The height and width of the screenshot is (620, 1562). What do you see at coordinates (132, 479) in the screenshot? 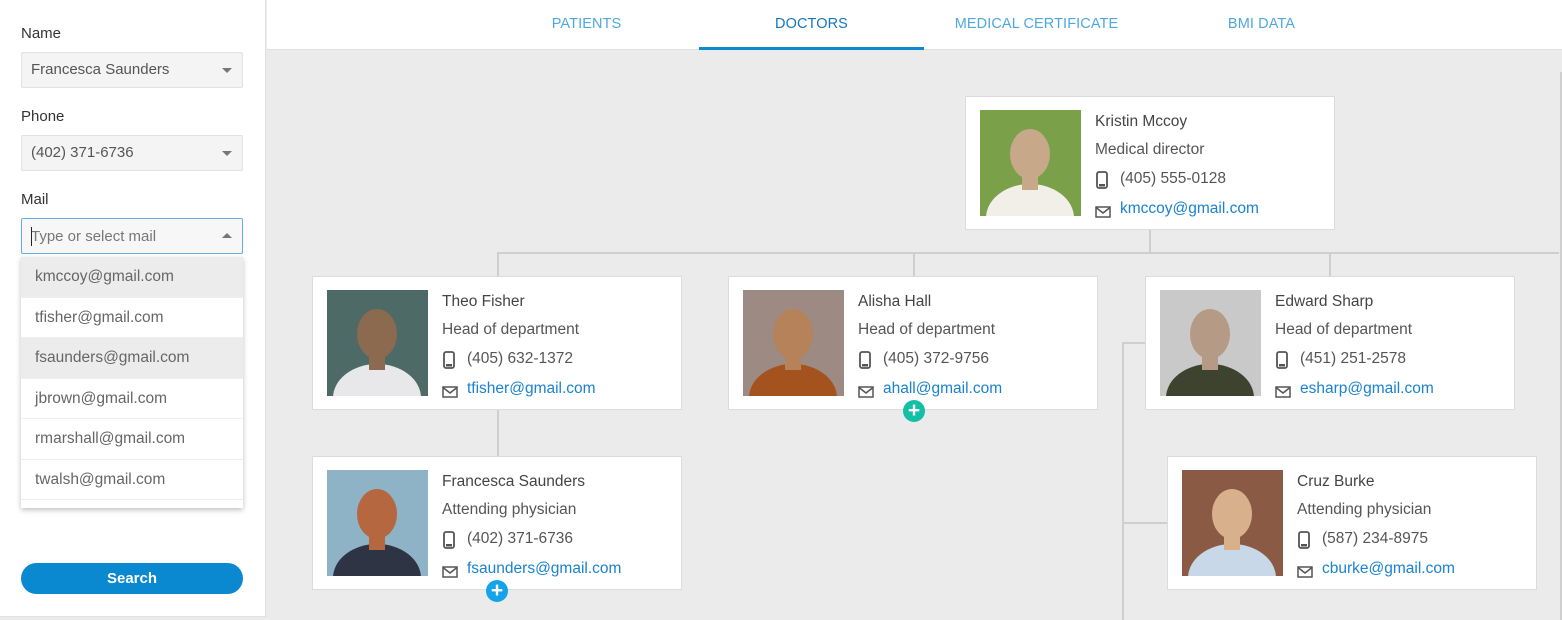
I see `mail-option: twalsh@gmail.com` at bounding box center [132, 479].